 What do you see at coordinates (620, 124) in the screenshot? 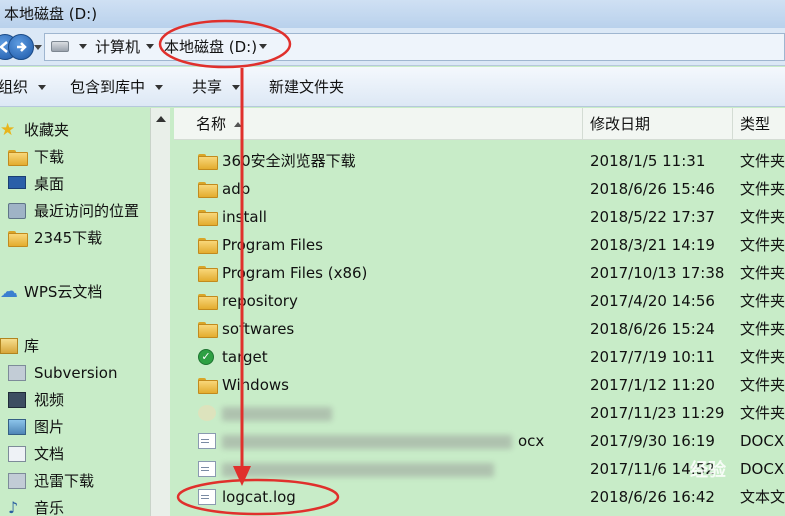
I see `column-date: 修改日期` at bounding box center [620, 124].